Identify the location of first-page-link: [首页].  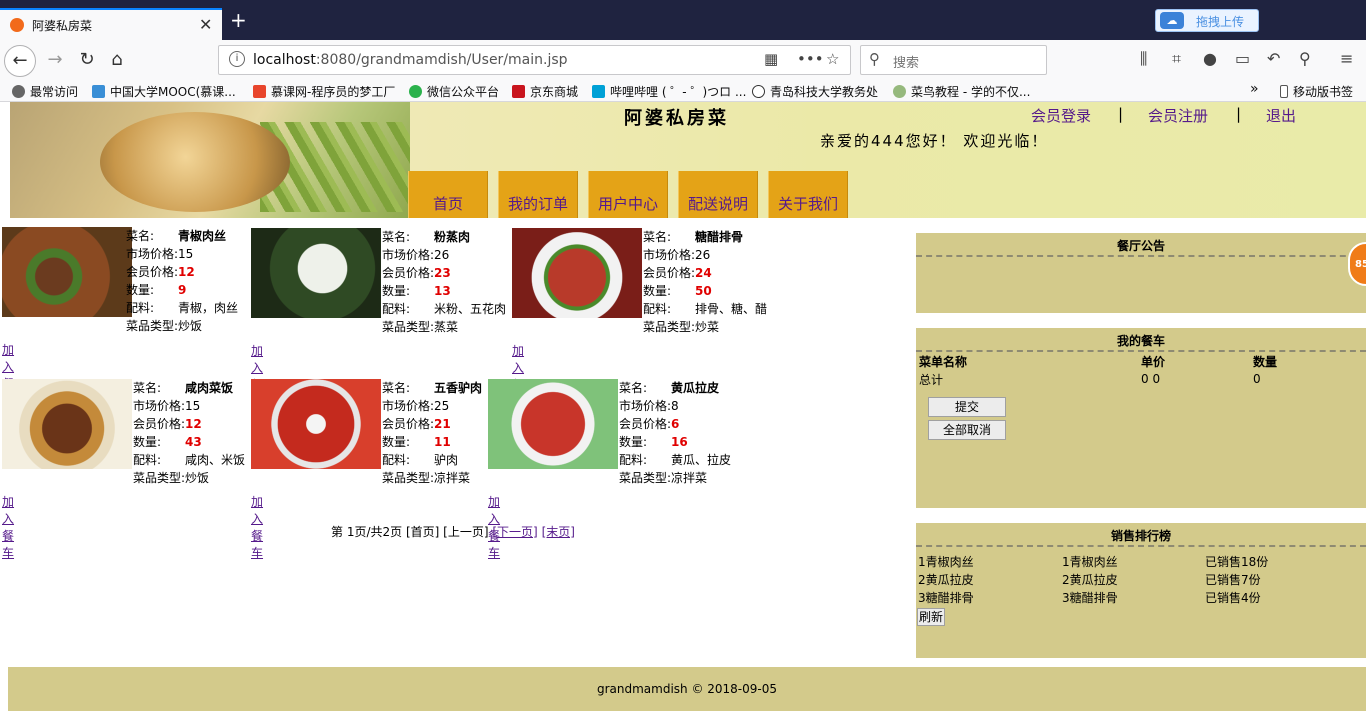
(422, 532).